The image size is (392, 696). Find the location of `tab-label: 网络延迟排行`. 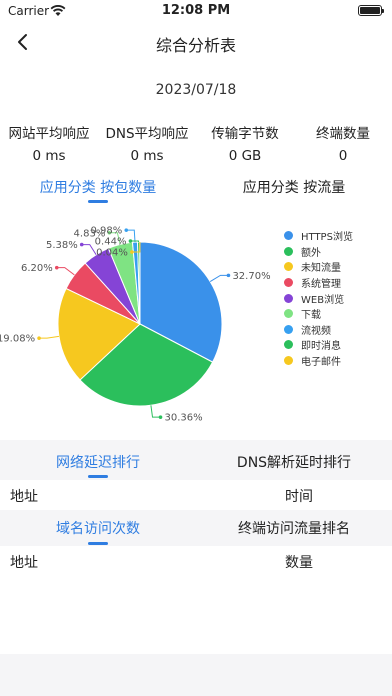

tab-label: 网络延迟排行 is located at coordinates (98, 463).